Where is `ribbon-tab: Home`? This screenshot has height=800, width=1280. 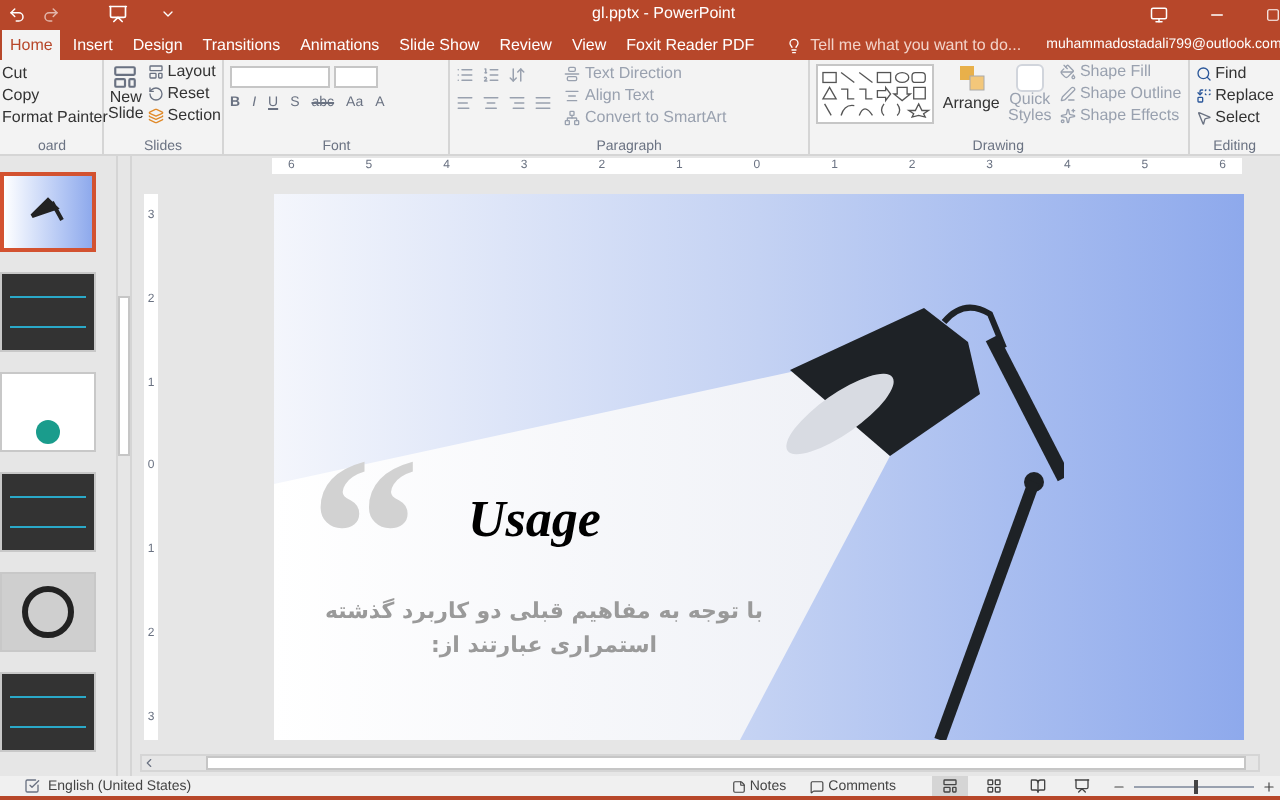 ribbon-tab: Home is located at coordinates (31, 45).